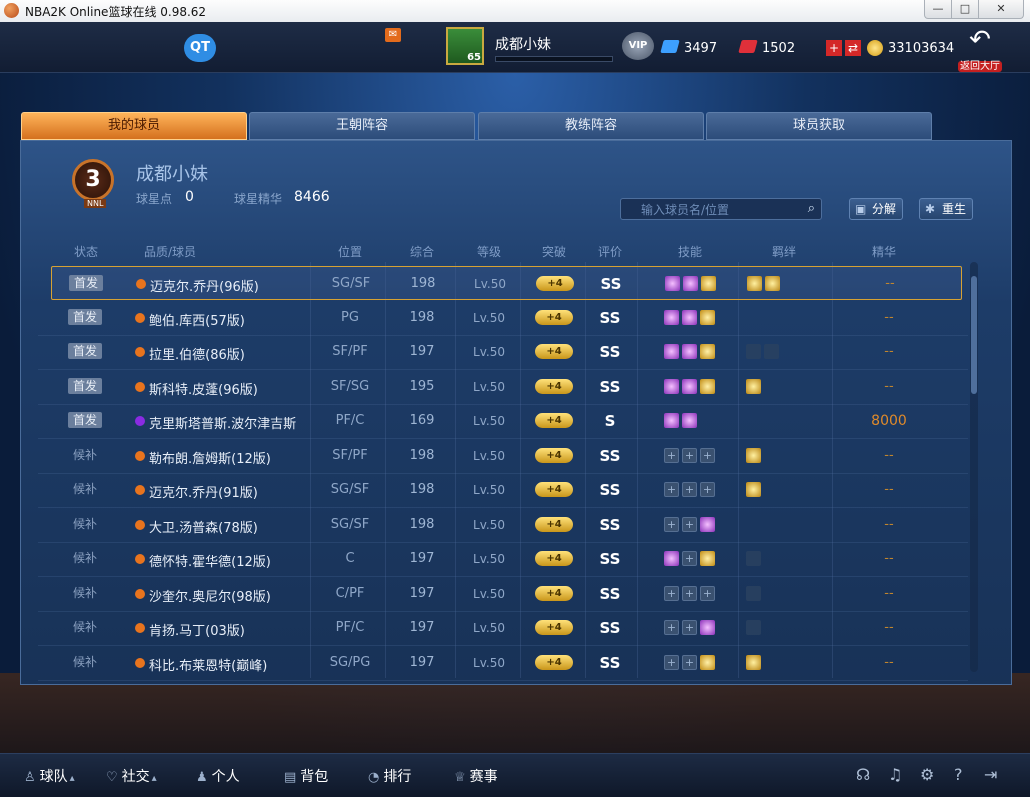 The image size is (1030, 797). Describe the element at coordinates (204, 285) in the screenshot. I see `player-name-cell: 迈克尔.乔丹(96版)` at that location.